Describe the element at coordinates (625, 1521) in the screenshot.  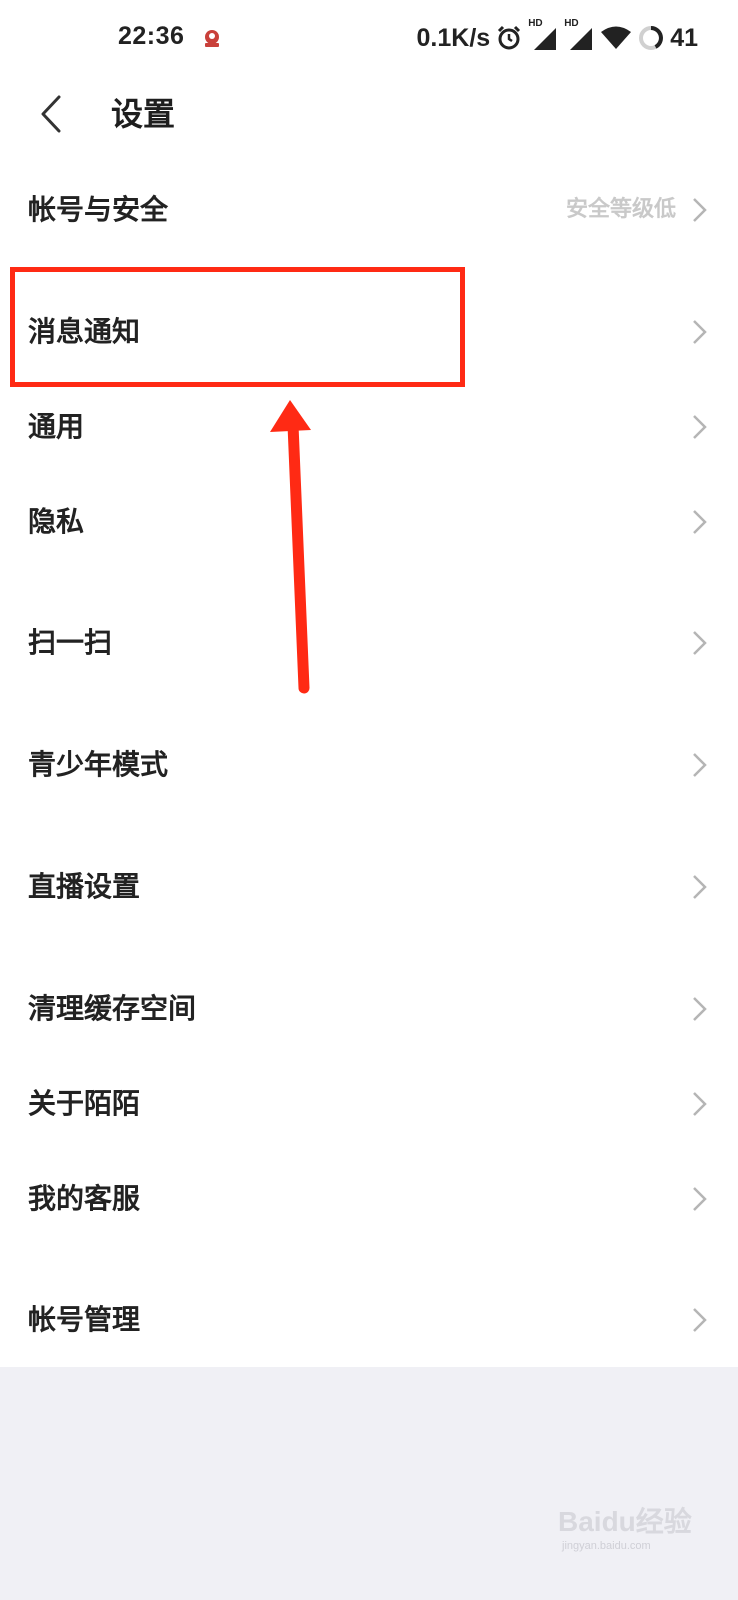
I see `watermark-text: Baidu经验` at that location.